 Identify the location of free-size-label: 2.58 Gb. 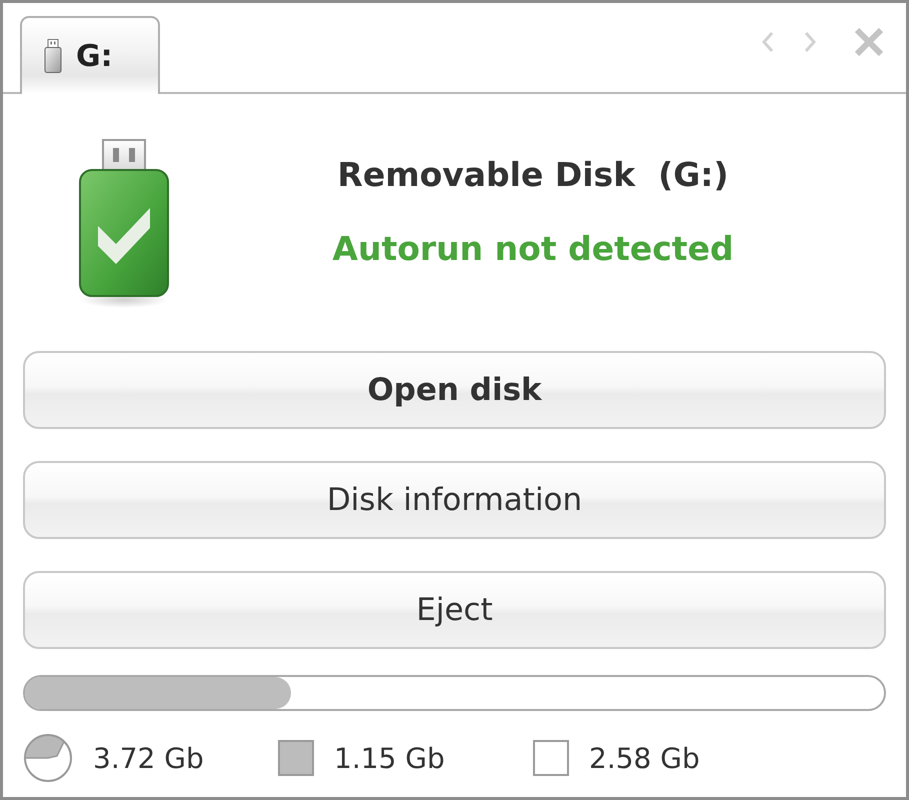
(644, 758).